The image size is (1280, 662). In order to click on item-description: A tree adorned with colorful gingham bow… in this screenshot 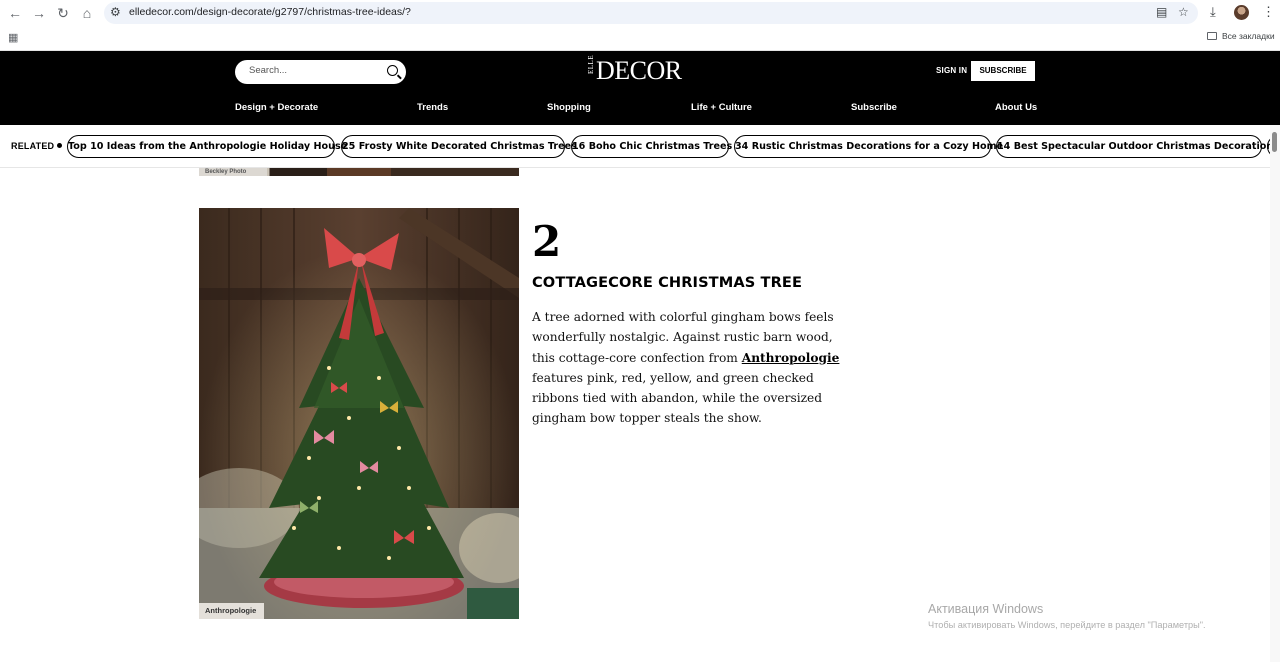, I will do `click(685, 368)`.